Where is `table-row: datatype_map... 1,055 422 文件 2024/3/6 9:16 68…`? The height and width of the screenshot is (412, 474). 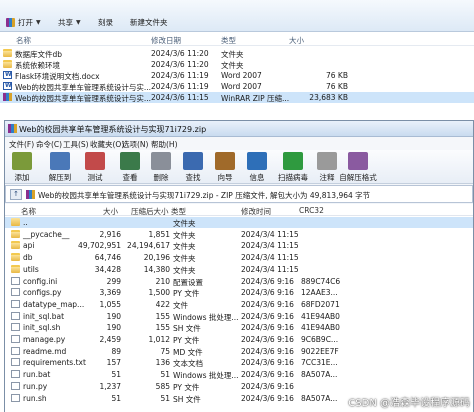
table-row: datatype_map... 1,055 422 文件 2024/3/6 9:16 68… is located at coordinates (239, 304).